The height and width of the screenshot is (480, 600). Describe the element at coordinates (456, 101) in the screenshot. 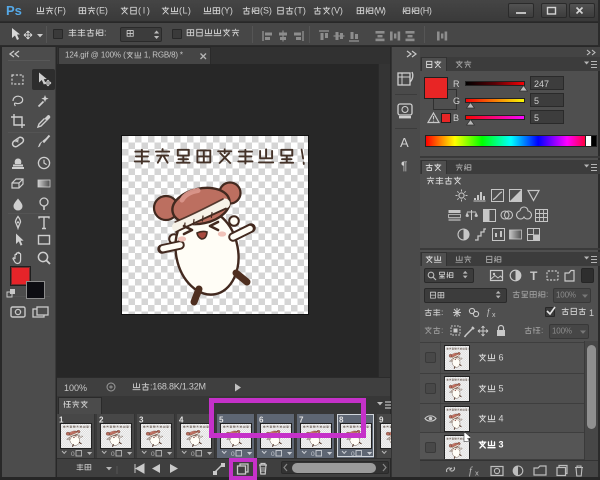

I see `svg-text: G` at that location.